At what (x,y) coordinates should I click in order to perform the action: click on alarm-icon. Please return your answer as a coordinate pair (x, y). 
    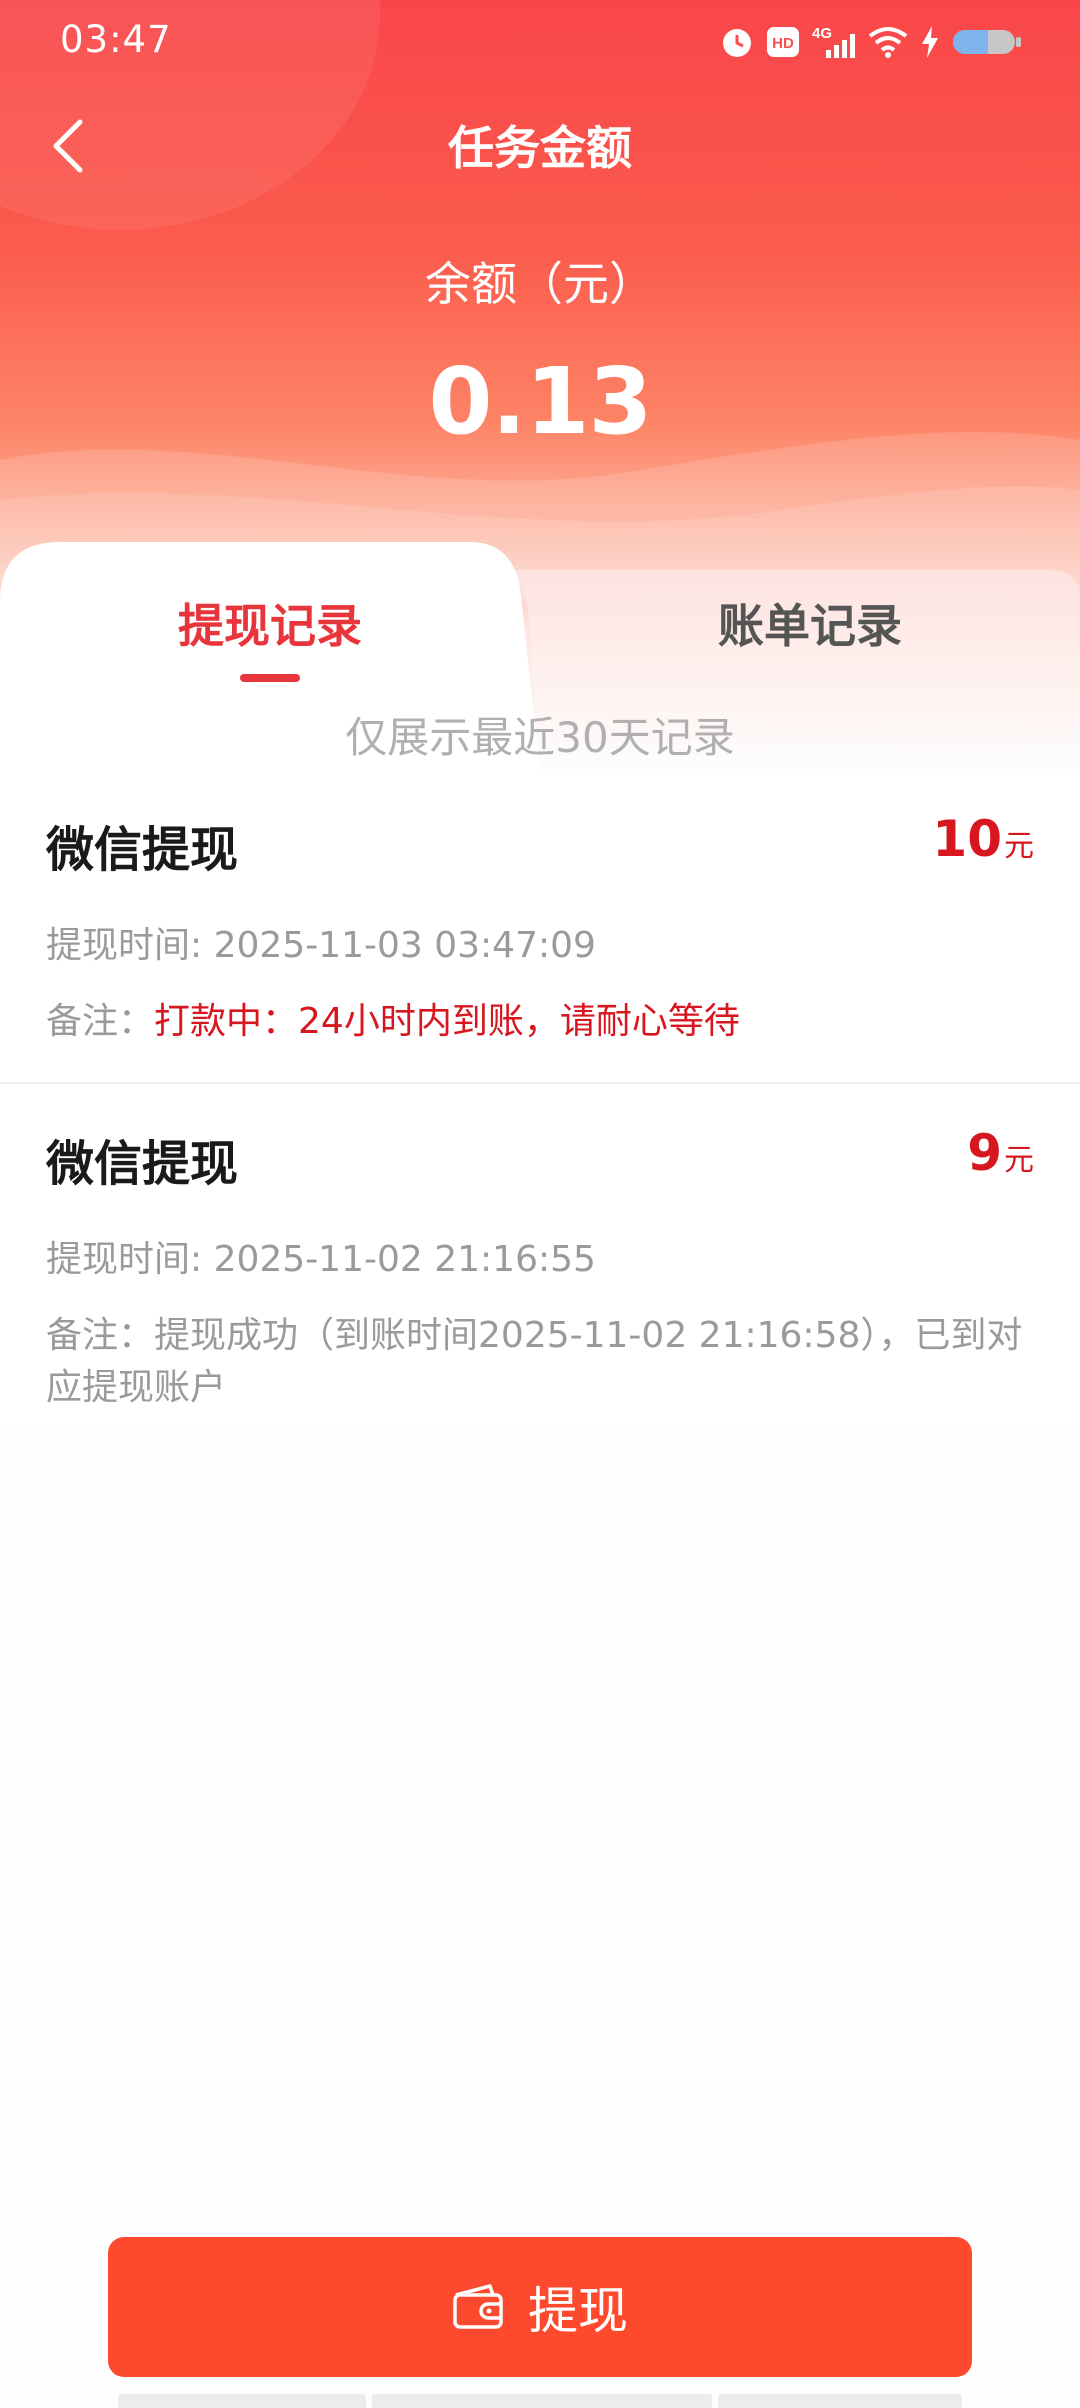
    Looking at the image, I should click on (737, 43).